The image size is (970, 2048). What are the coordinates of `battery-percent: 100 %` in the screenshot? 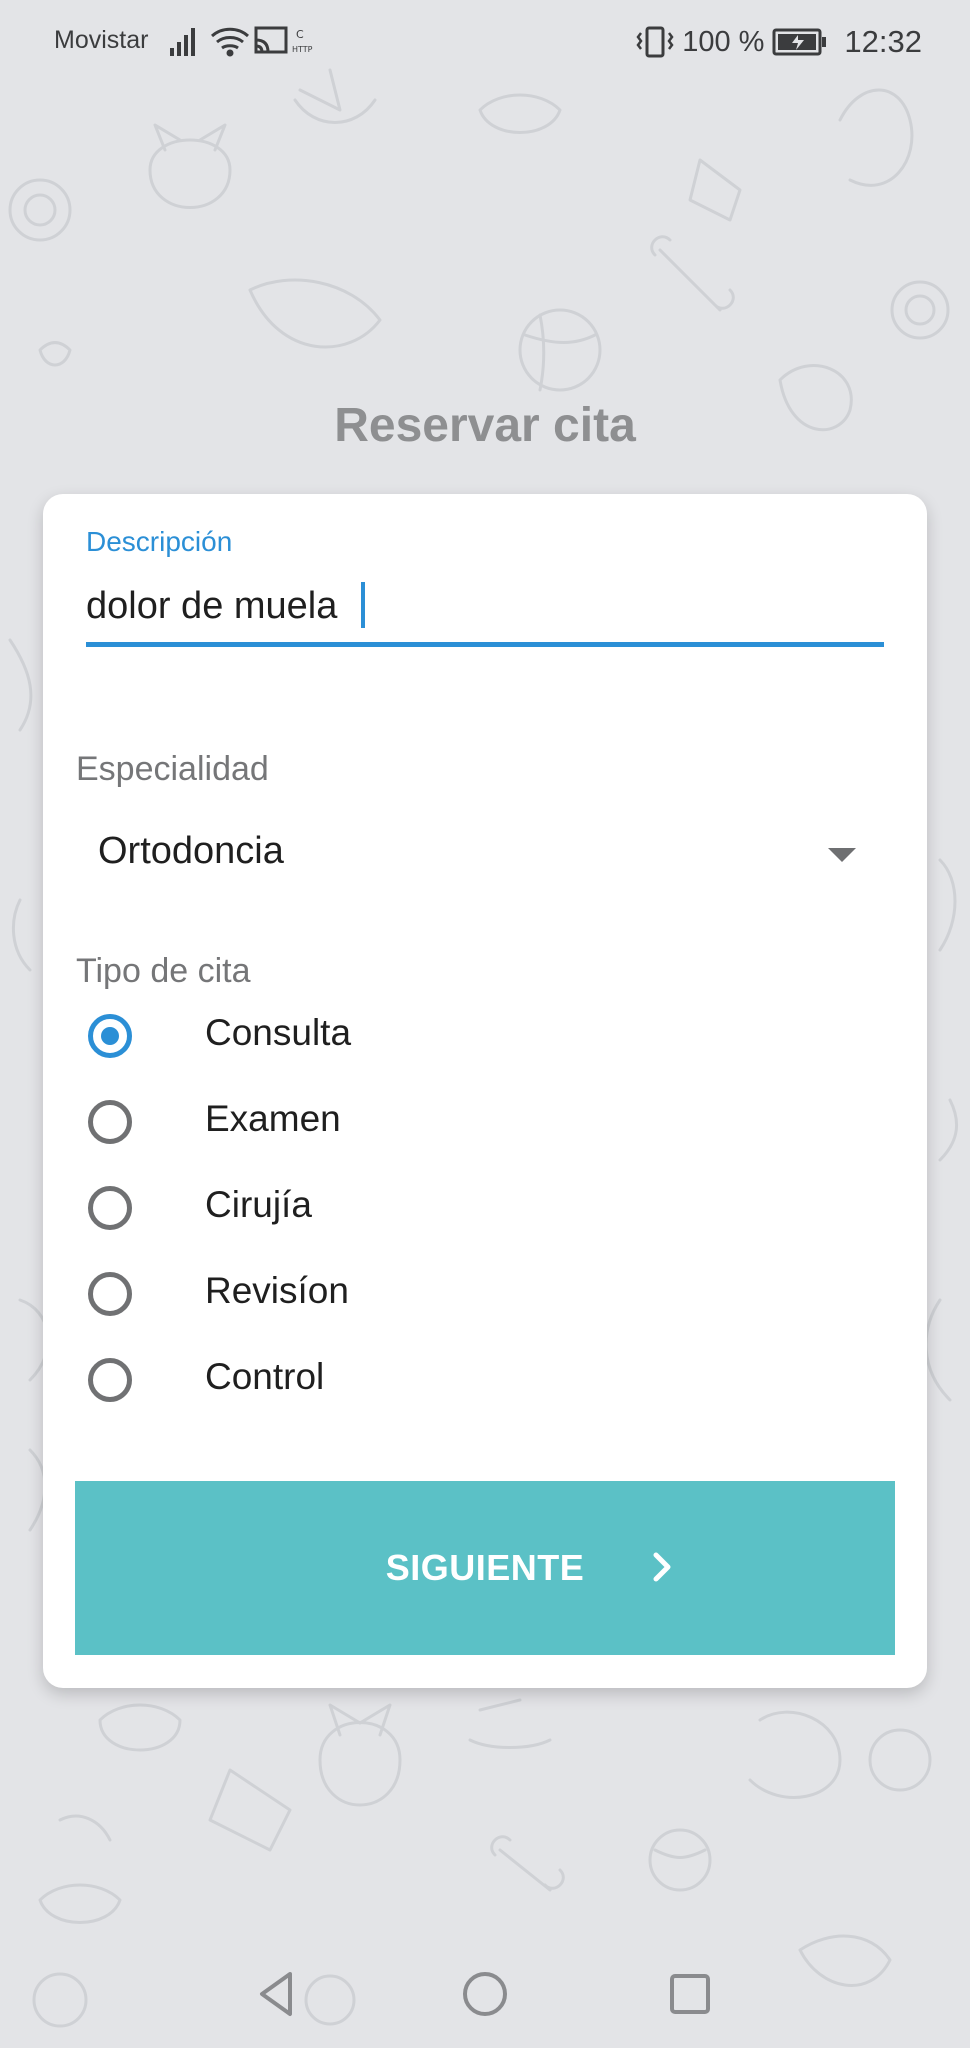 It's located at (723, 41).